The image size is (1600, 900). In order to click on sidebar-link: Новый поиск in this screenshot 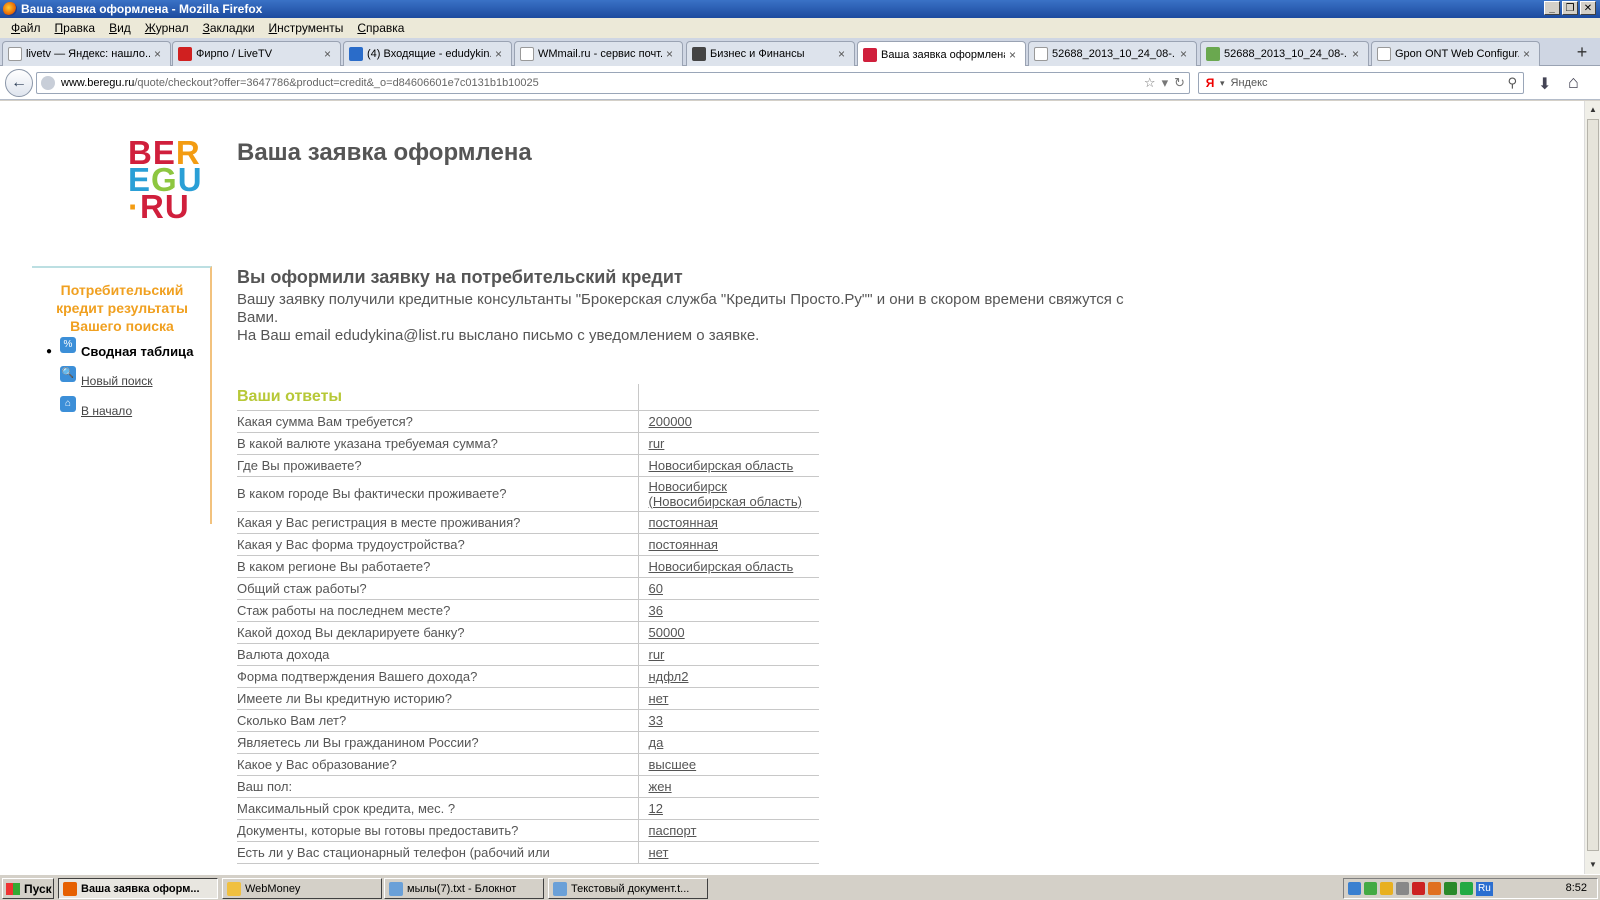, I will do `click(117, 381)`.